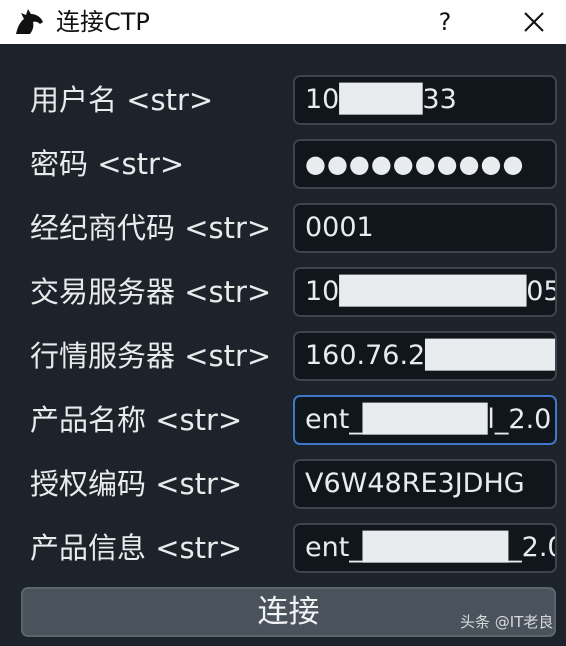  Describe the element at coordinates (425, 484) in the screenshot. I see `auth-code-input: V6W48RE3JDHG` at that location.